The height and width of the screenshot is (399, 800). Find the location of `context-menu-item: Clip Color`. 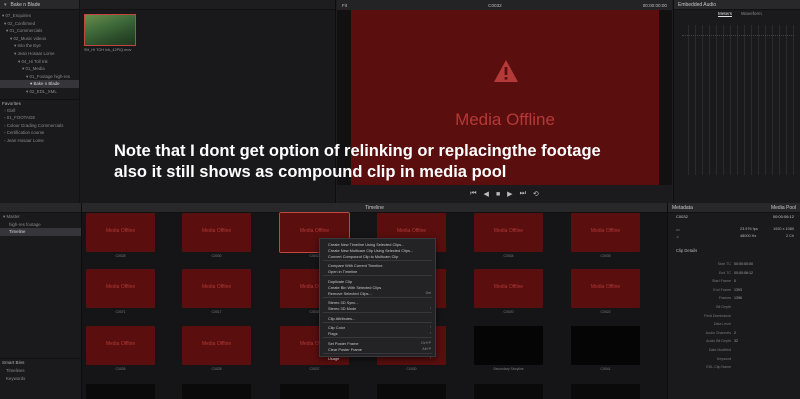

context-menu-item: Clip Color is located at coordinates (336, 327).